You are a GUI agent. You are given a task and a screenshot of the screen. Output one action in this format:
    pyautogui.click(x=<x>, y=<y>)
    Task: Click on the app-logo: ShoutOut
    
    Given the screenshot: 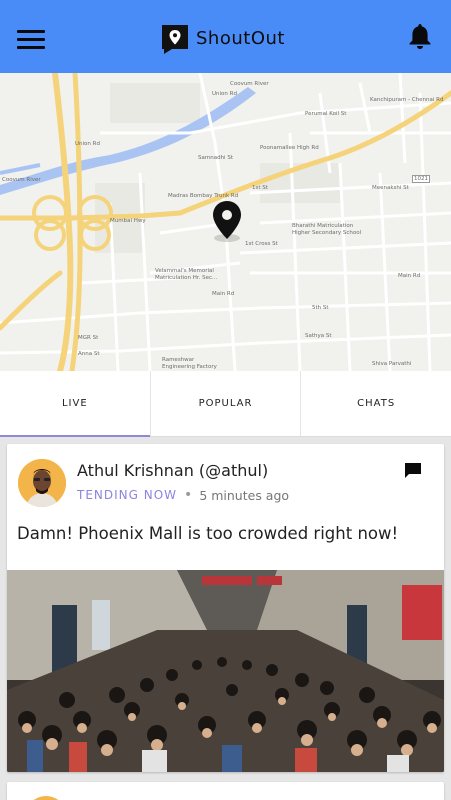 What is the action you would take?
    pyautogui.click(x=222, y=38)
    